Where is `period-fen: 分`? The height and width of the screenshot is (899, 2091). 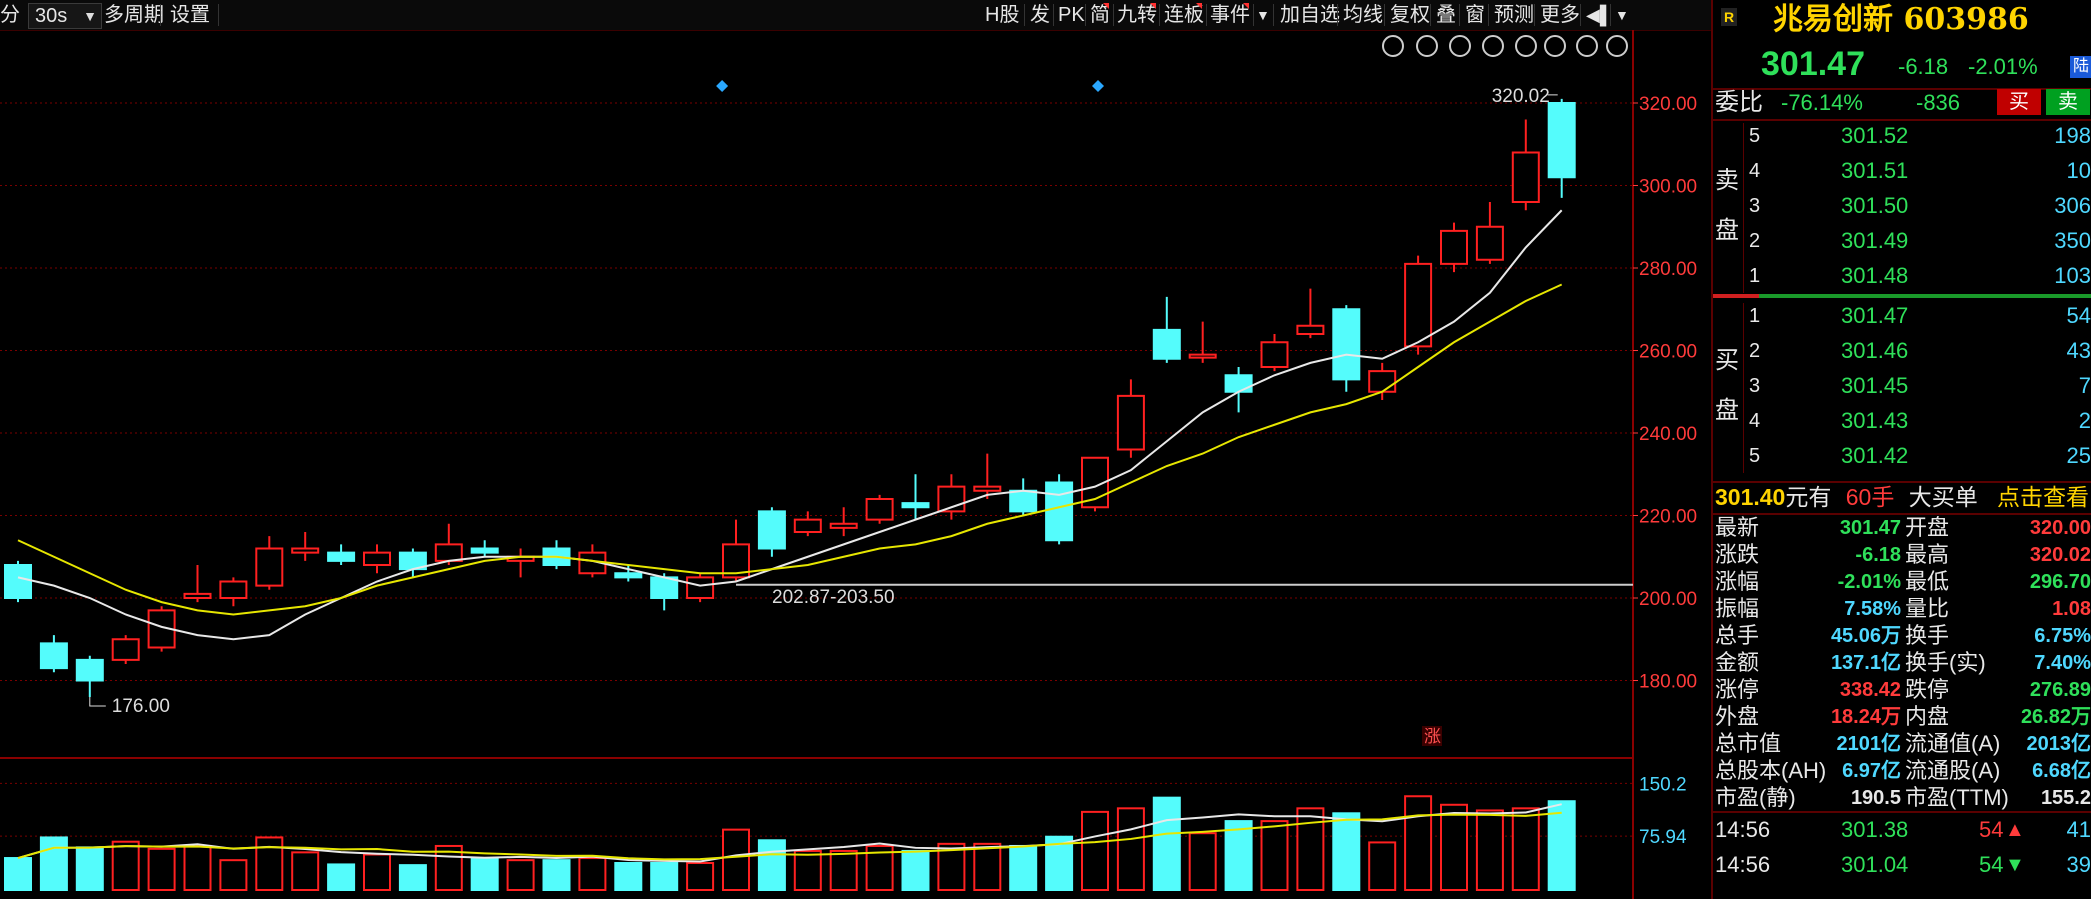
period-fen: 分 is located at coordinates (10, 15).